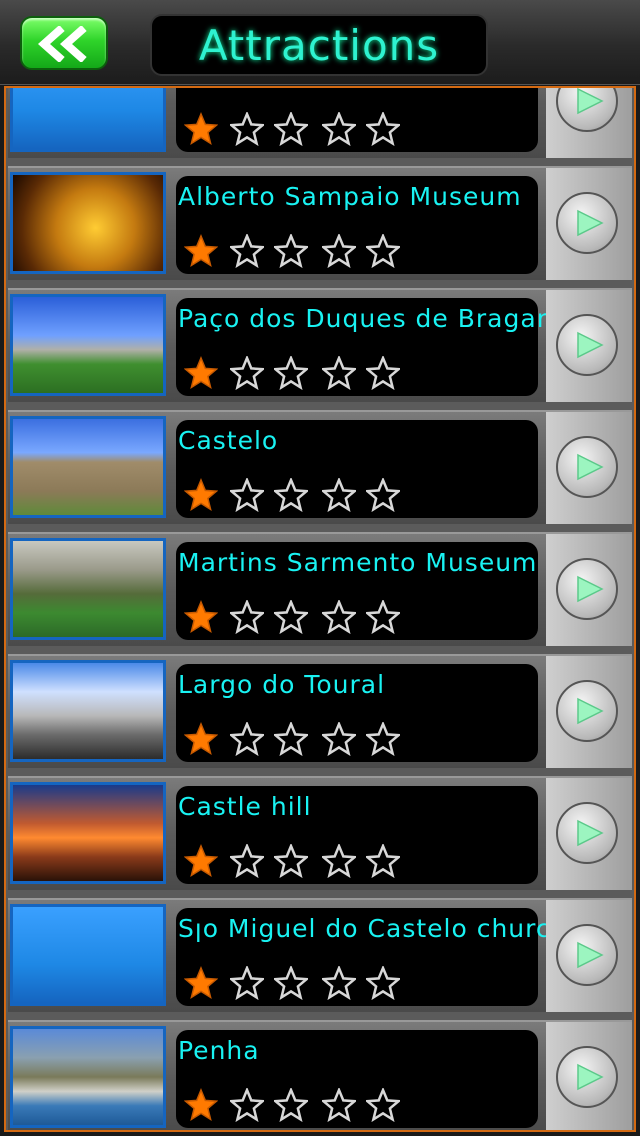 The width and height of the screenshot is (640, 1136). What do you see at coordinates (282, 684) in the screenshot?
I see `attraction-name: Largo do Toural` at bounding box center [282, 684].